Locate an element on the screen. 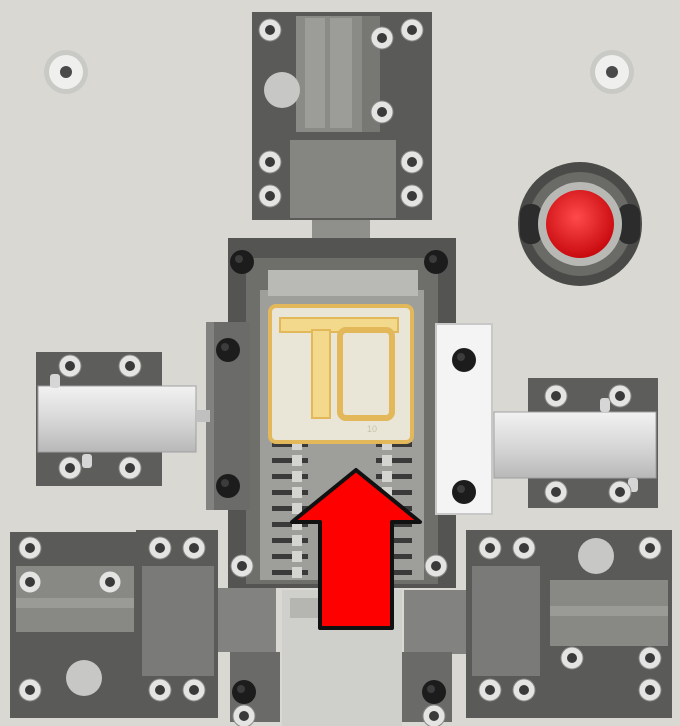  yellow-fixture: 10 is located at coordinates (341, 374).